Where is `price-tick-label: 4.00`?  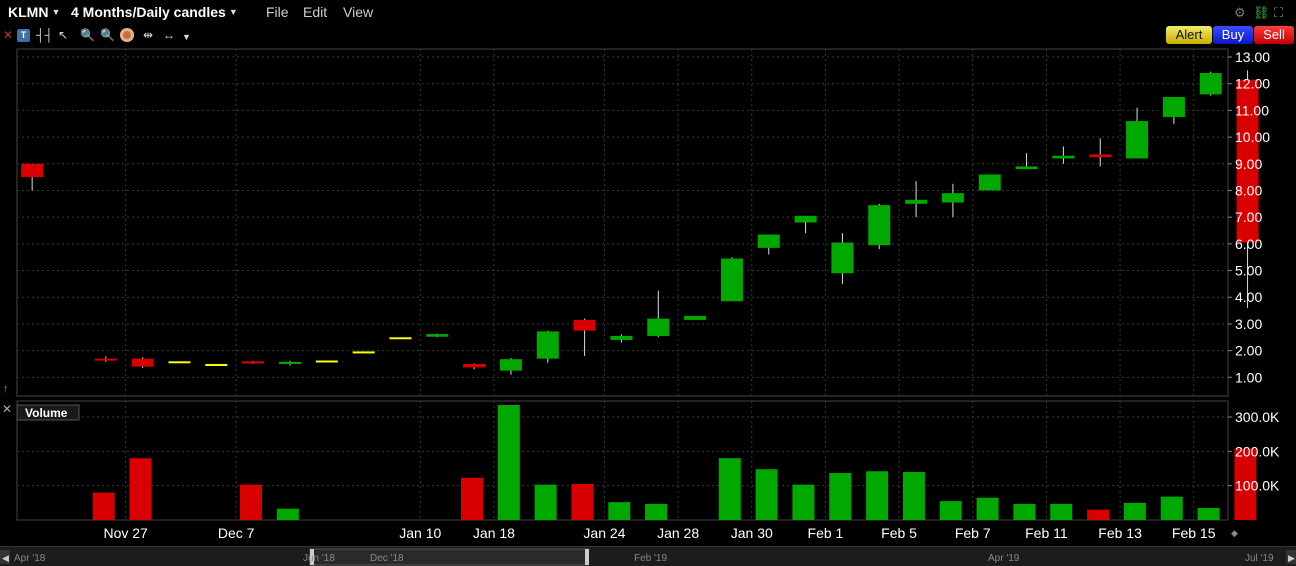
price-tick-label: 4.00 is located at coordinates (1248, 297).